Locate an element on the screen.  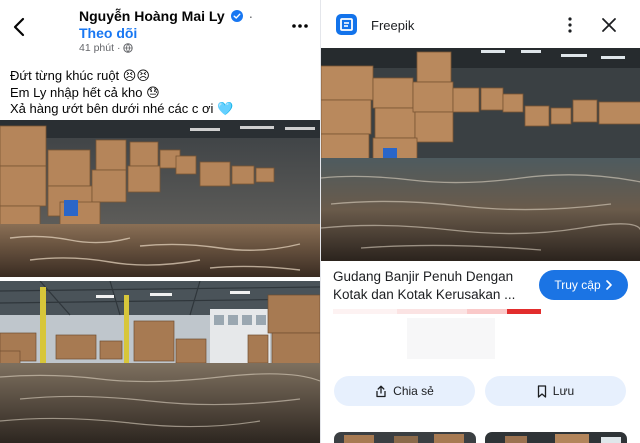
share-button: Chia sẻ is located at coordinates (404, 391).